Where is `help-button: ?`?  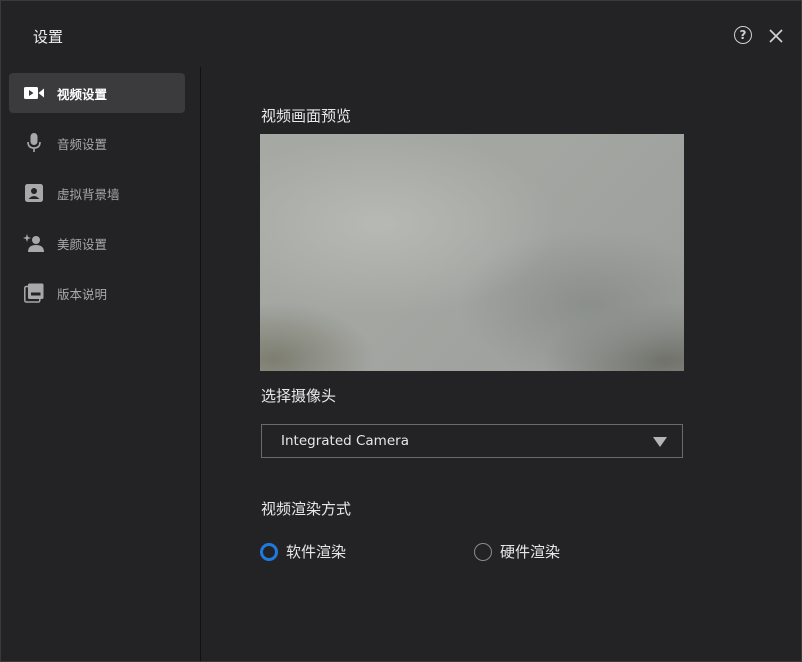 help-button: ? is located at coordinates (743, 35).